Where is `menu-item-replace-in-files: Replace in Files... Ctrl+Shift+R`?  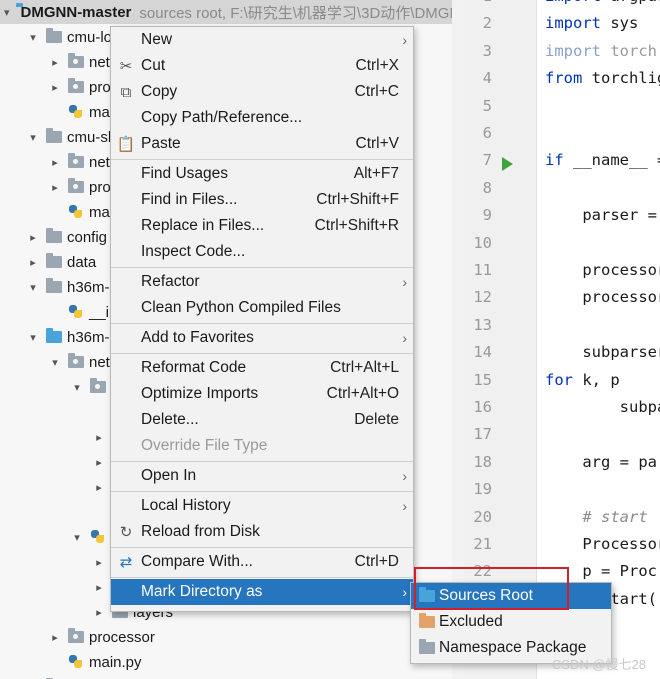 menu-item-replace-in-files: Replace in Files... Ctrl+Shift+R is located at coordinates (262, 226).